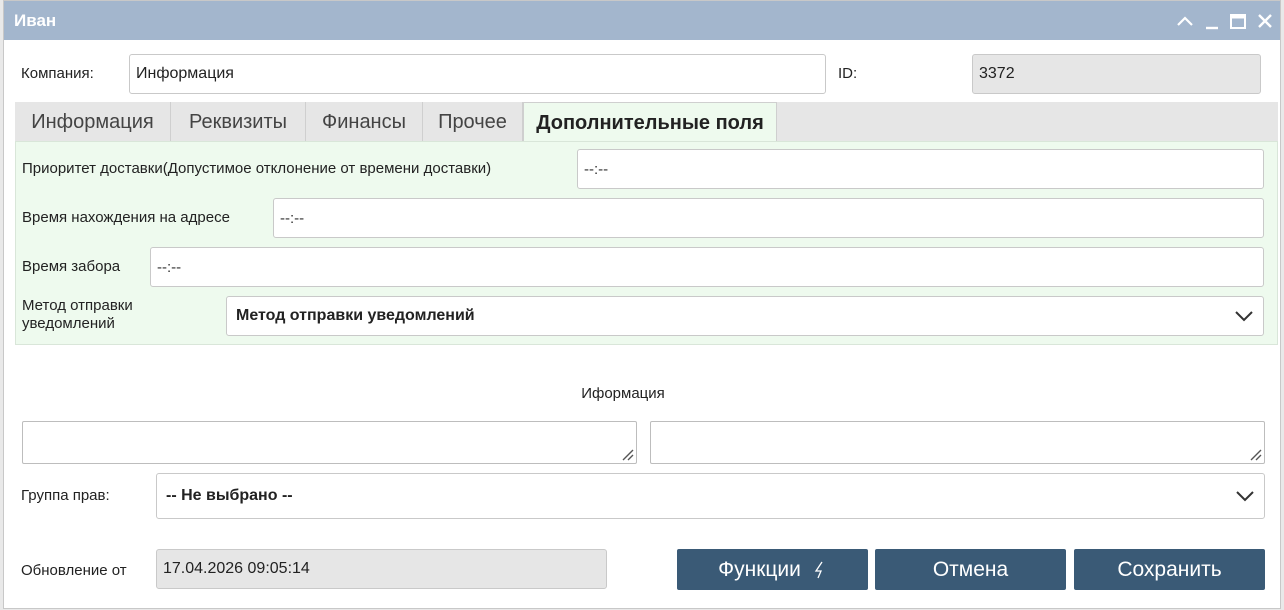  Describe the element at coordinates (473, 121) in the screenshot. I see `tab-other: Прочее` at that location.